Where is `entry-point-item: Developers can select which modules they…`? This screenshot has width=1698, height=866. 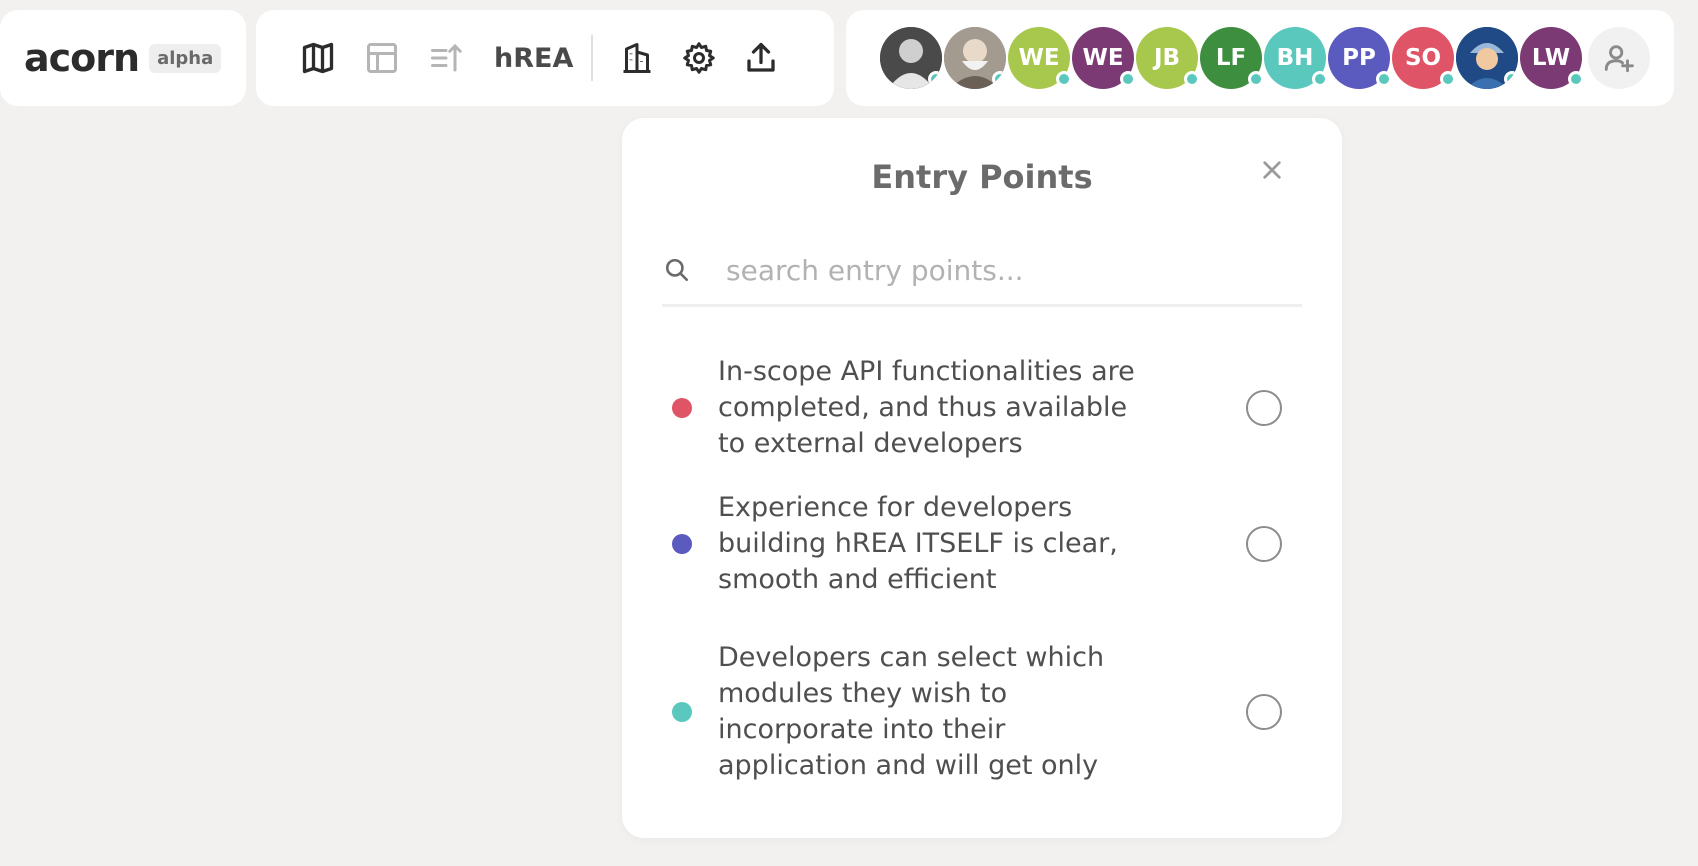
entry-point-item: Developers can select which modules they… is located at coordinates (982, 700).